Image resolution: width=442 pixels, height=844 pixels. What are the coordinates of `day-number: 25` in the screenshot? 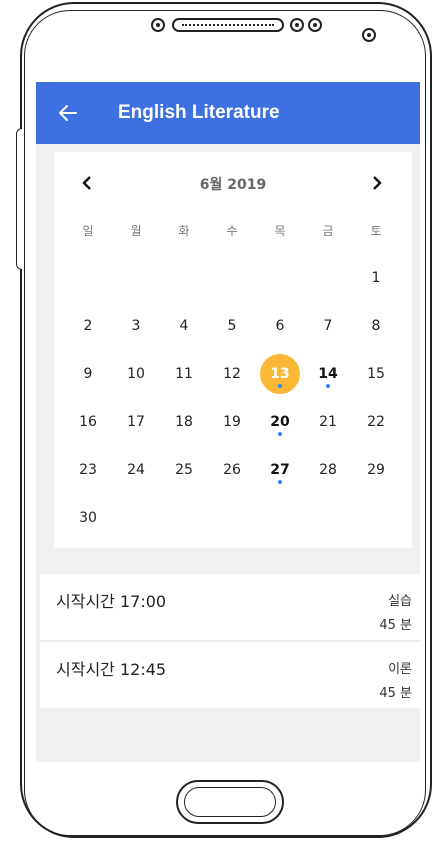 It's located at (184, 470).